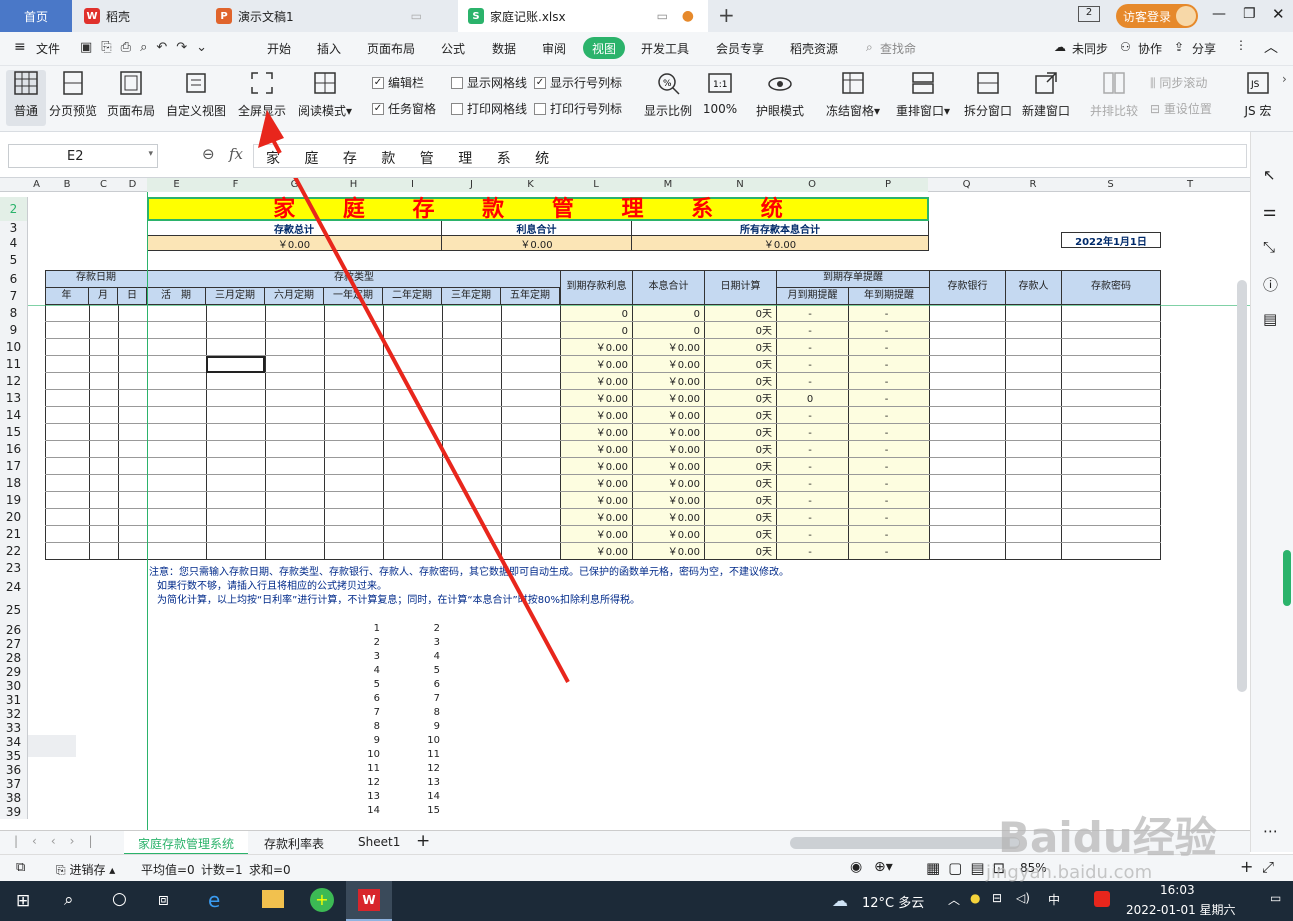 This screenshot has width=1293, height=921. What do you see at coordinates (1249, 14) in the screenshot?
I see `restore-icon: ❐` at bounding box center [1249, 14].